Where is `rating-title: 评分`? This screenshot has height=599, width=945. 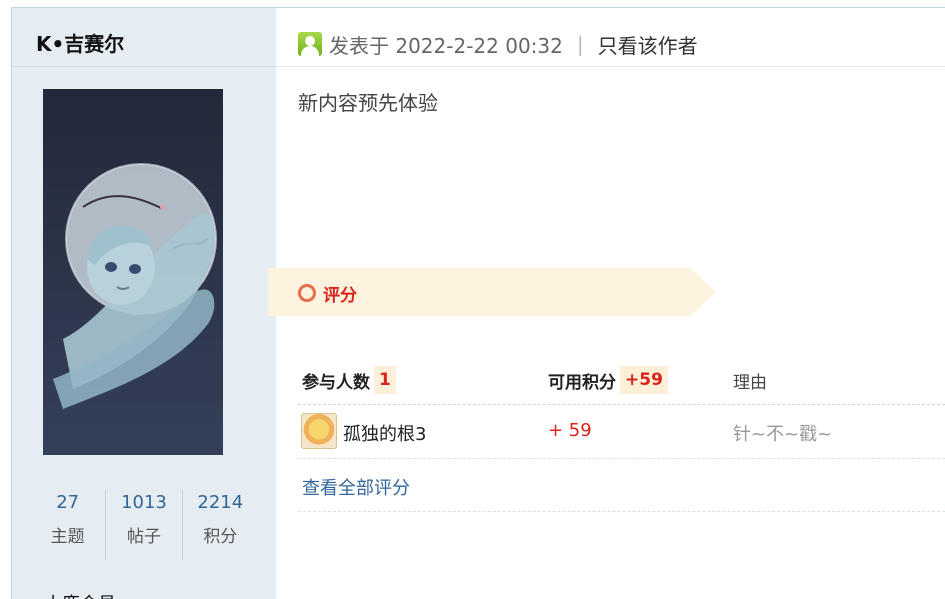 rating-title: 评分 is located at coordinates (340, 296).